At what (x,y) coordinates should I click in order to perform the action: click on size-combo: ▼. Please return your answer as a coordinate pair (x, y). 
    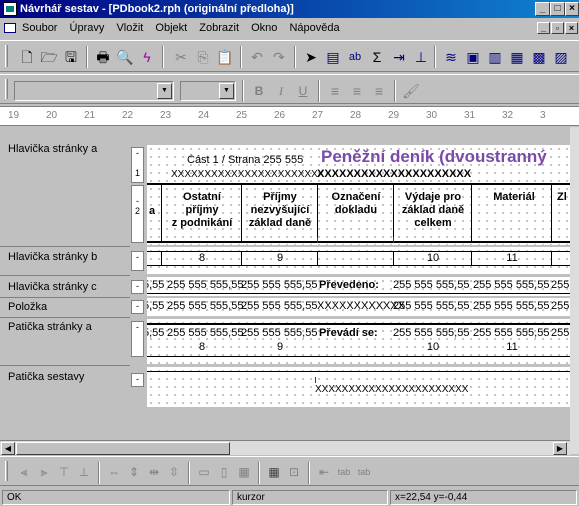
    Looking at the image, I should click on (208, 91).